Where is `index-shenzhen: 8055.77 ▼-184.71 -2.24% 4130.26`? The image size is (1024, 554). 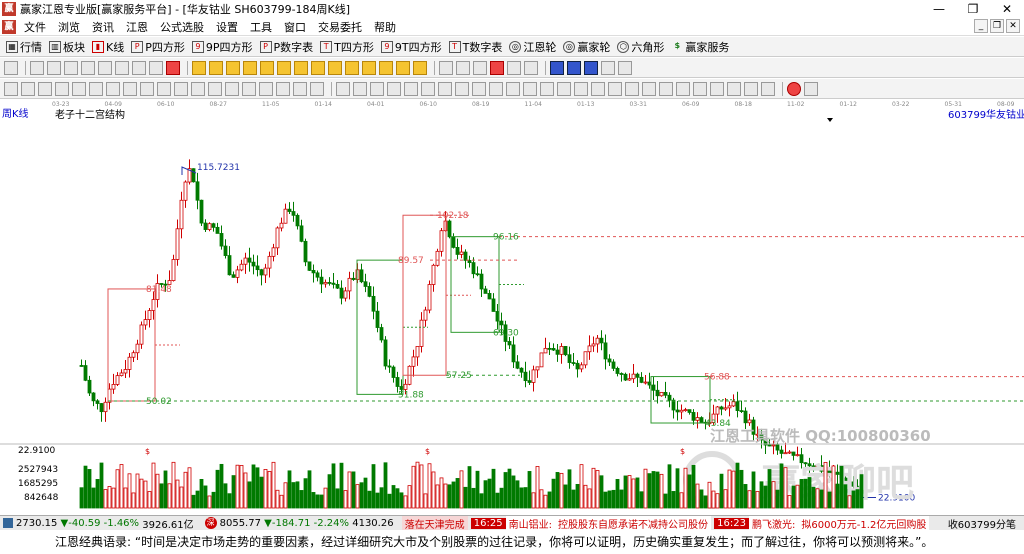 index-shenzhen: 8055.77 ▼-184.71 -2.24% 4130.26 is located at coordinates (307, 523).